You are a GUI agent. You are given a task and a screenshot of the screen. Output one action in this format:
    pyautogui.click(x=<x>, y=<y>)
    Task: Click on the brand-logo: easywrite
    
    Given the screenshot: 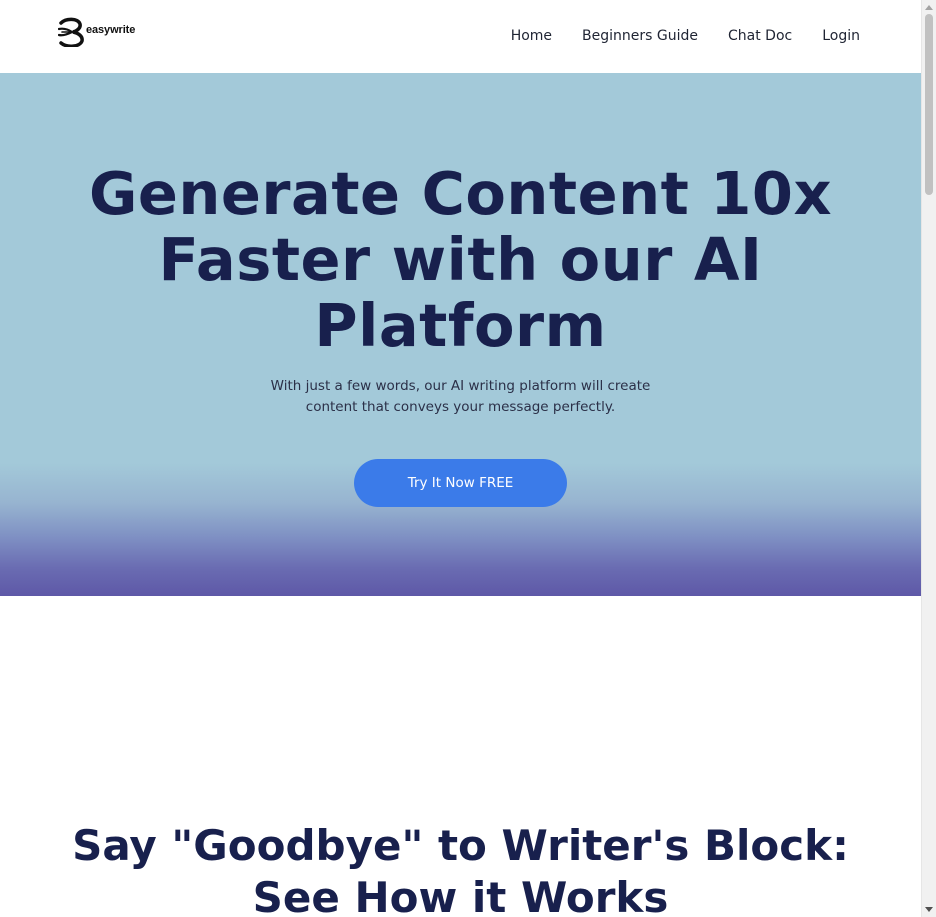 What is the action you would take?
    pyautogui.click(x=96, y=32)
    